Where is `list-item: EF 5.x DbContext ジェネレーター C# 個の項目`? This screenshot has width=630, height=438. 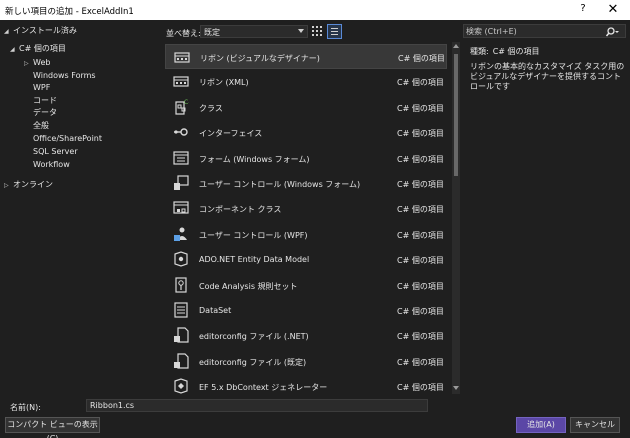
list-item: EF 5.x DbContext ジェネレーター C# 個の項目 is located at coordinates (306, 384).